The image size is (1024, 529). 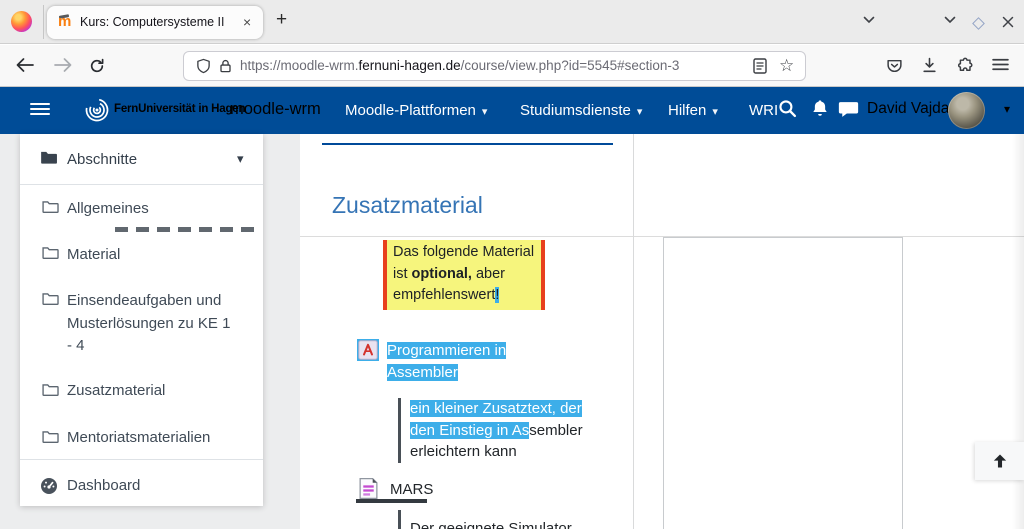 I want to click on sidebar-item-mentoriatsmaterialien: Mentoriatsmaterialien, so click(x=138, y=437).